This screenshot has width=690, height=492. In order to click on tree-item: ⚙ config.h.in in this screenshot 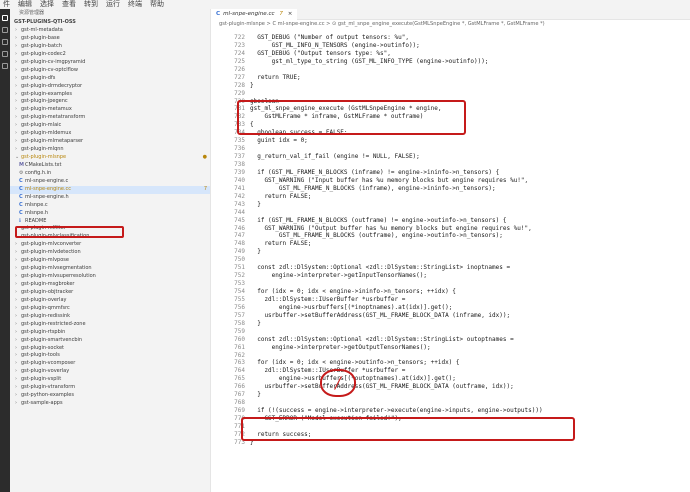, I will do `click(110, 174)`.